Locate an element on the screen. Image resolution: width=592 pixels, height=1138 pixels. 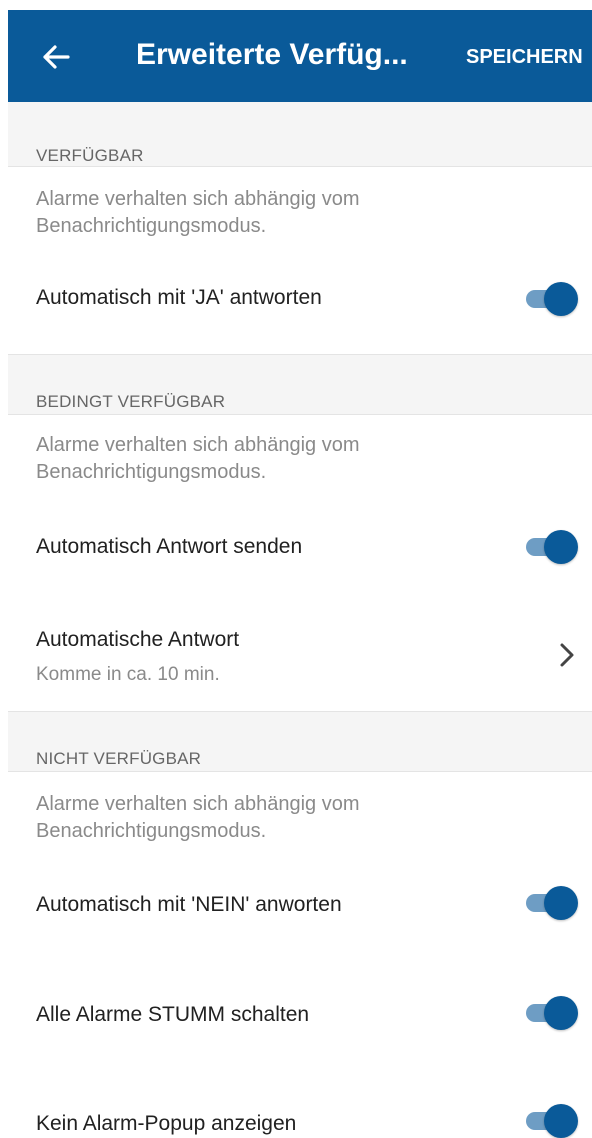
back-button is located at coordinates (56, 57).